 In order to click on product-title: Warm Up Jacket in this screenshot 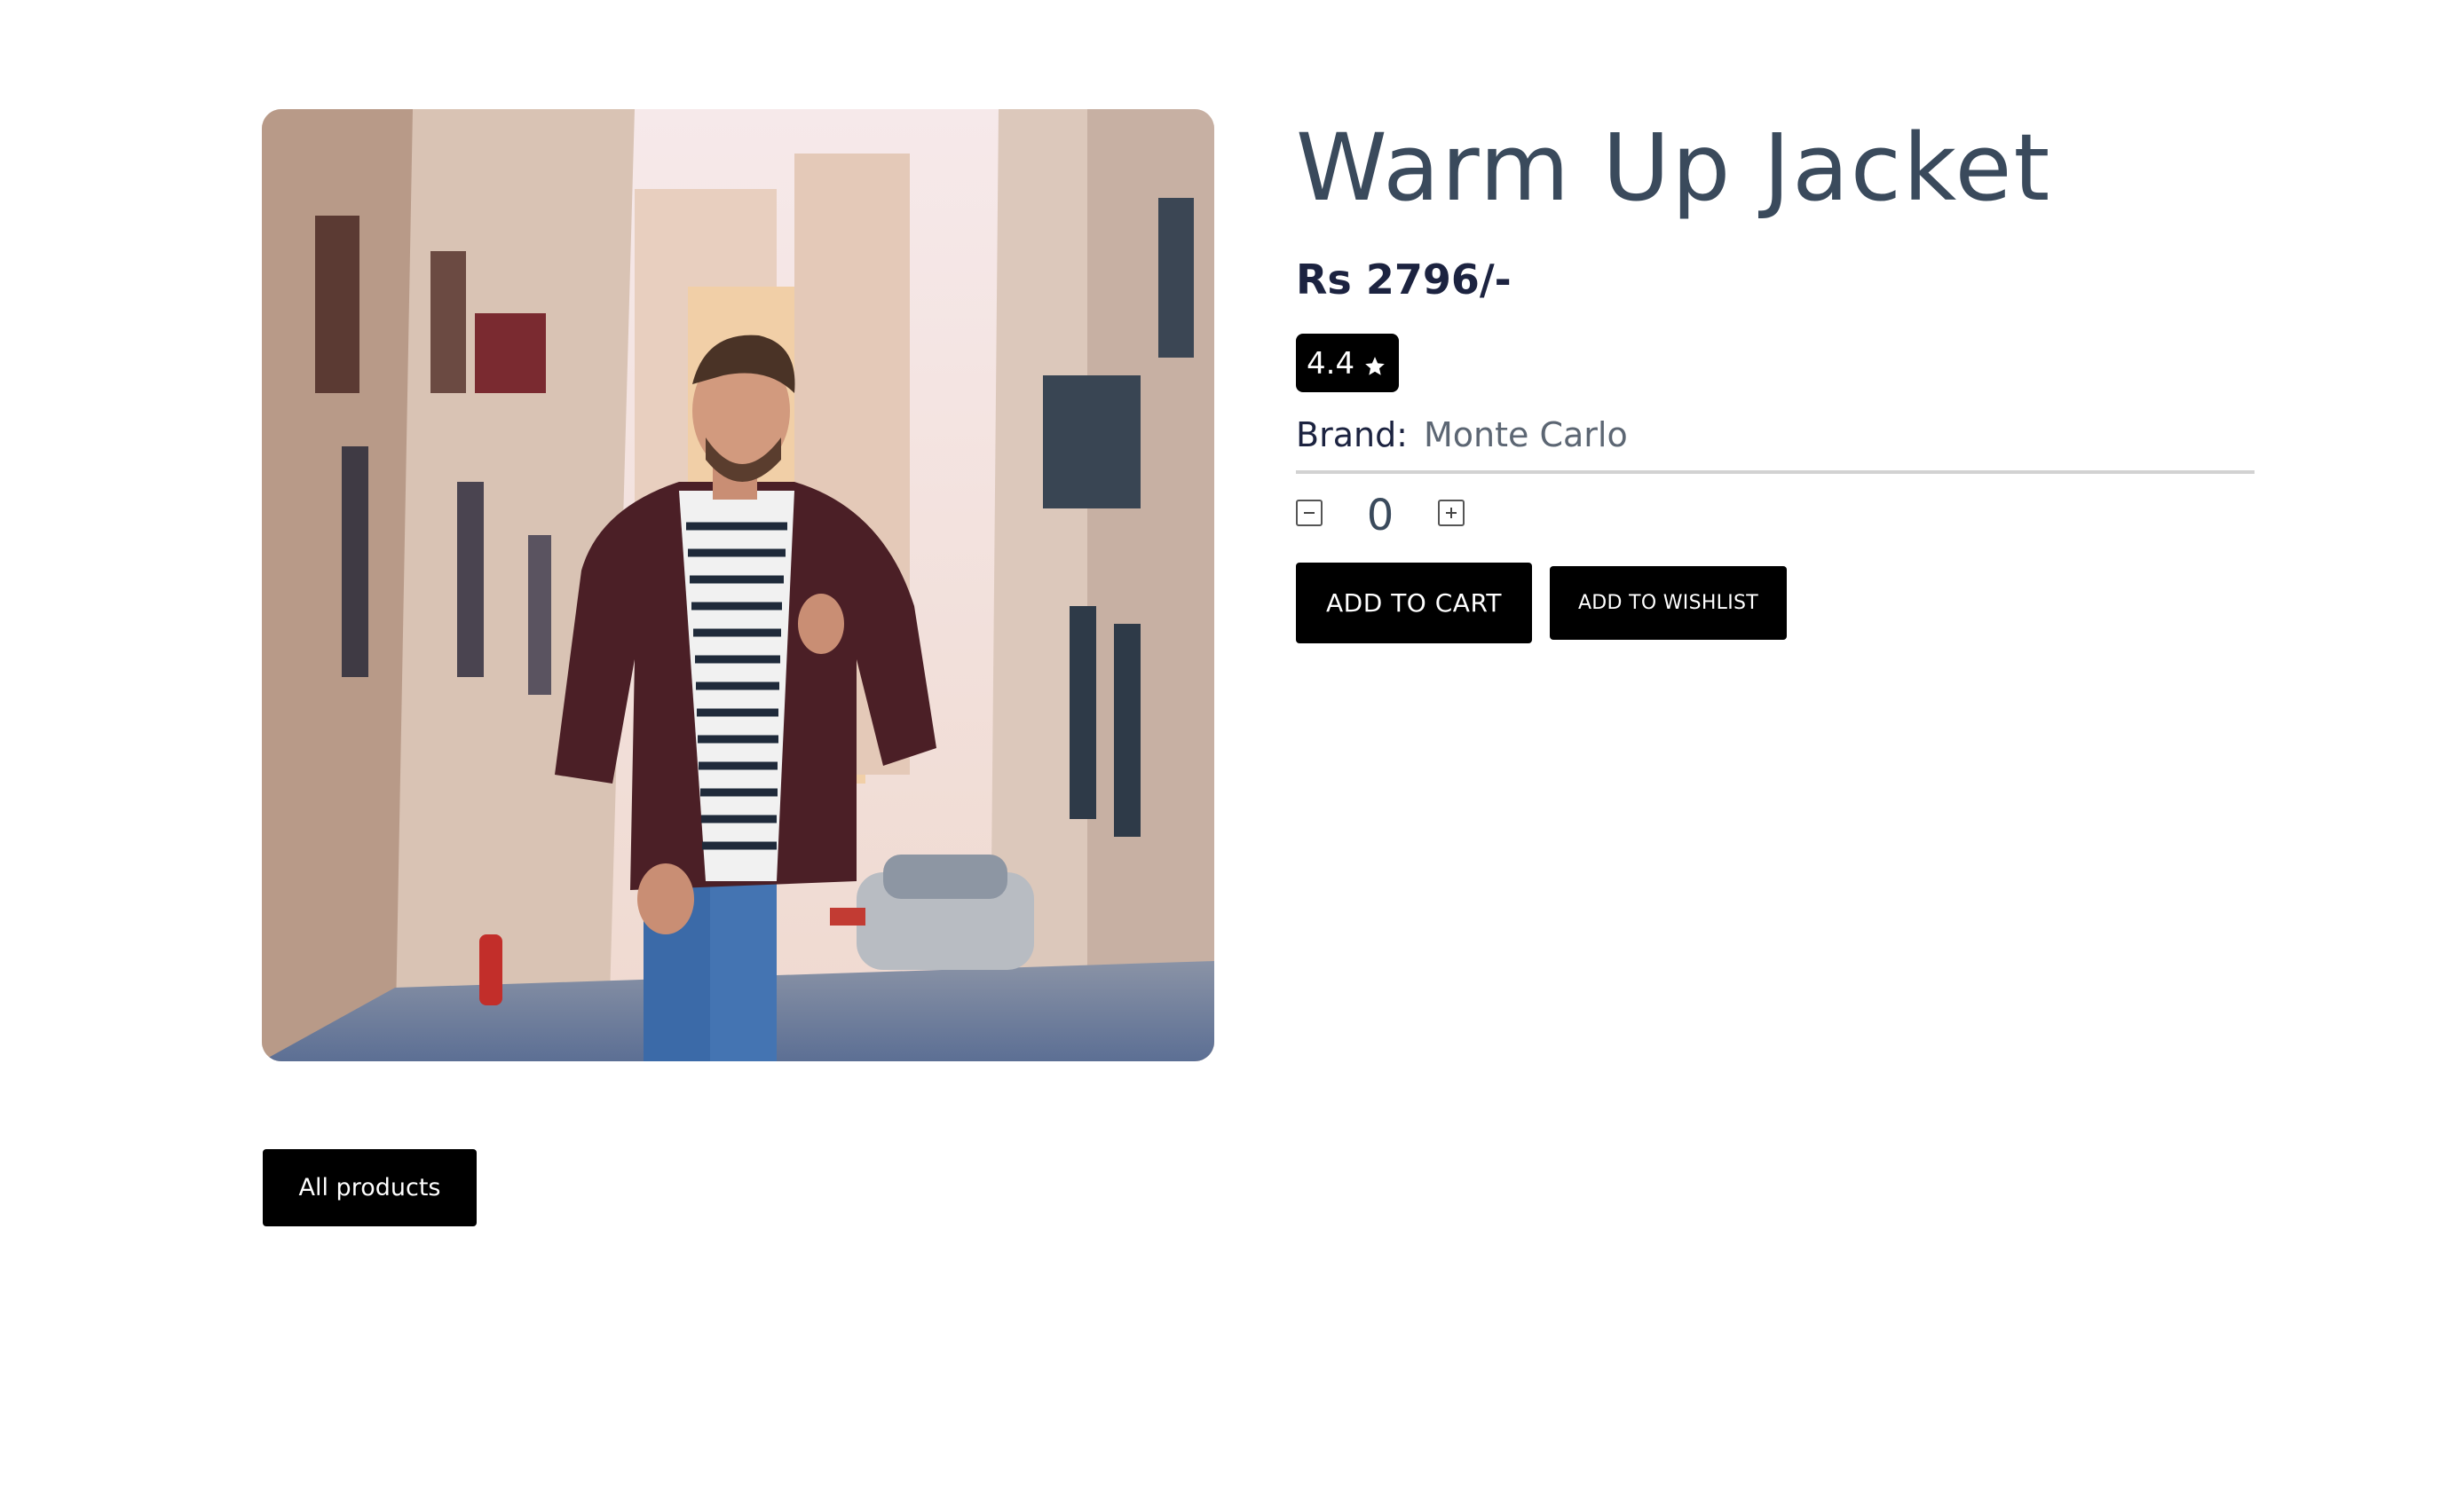, I will do `click(1674, 168)`.